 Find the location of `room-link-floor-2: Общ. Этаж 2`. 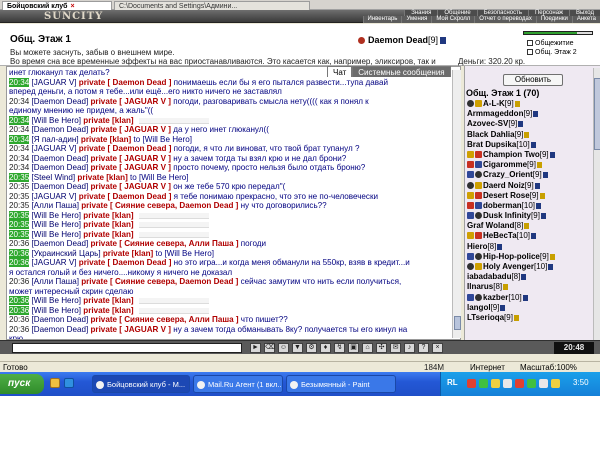

room-link-floor-2: Общ. Этаж 2 is located at coordinates (552, 52).